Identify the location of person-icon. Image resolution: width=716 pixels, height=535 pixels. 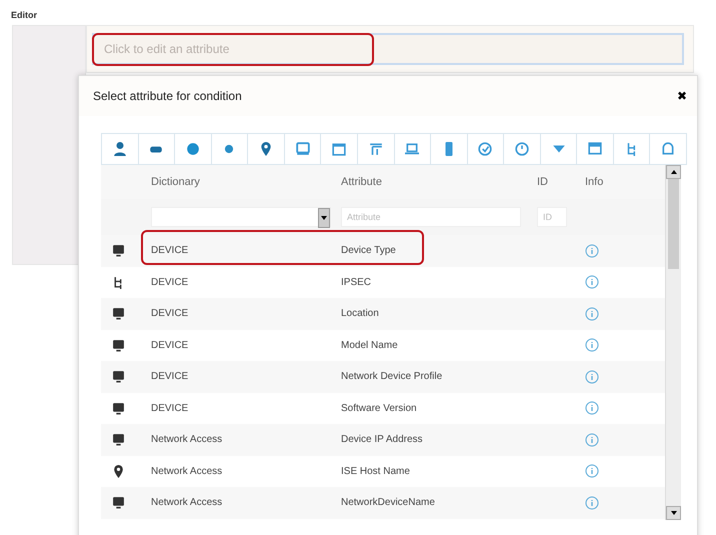
(119, 149).